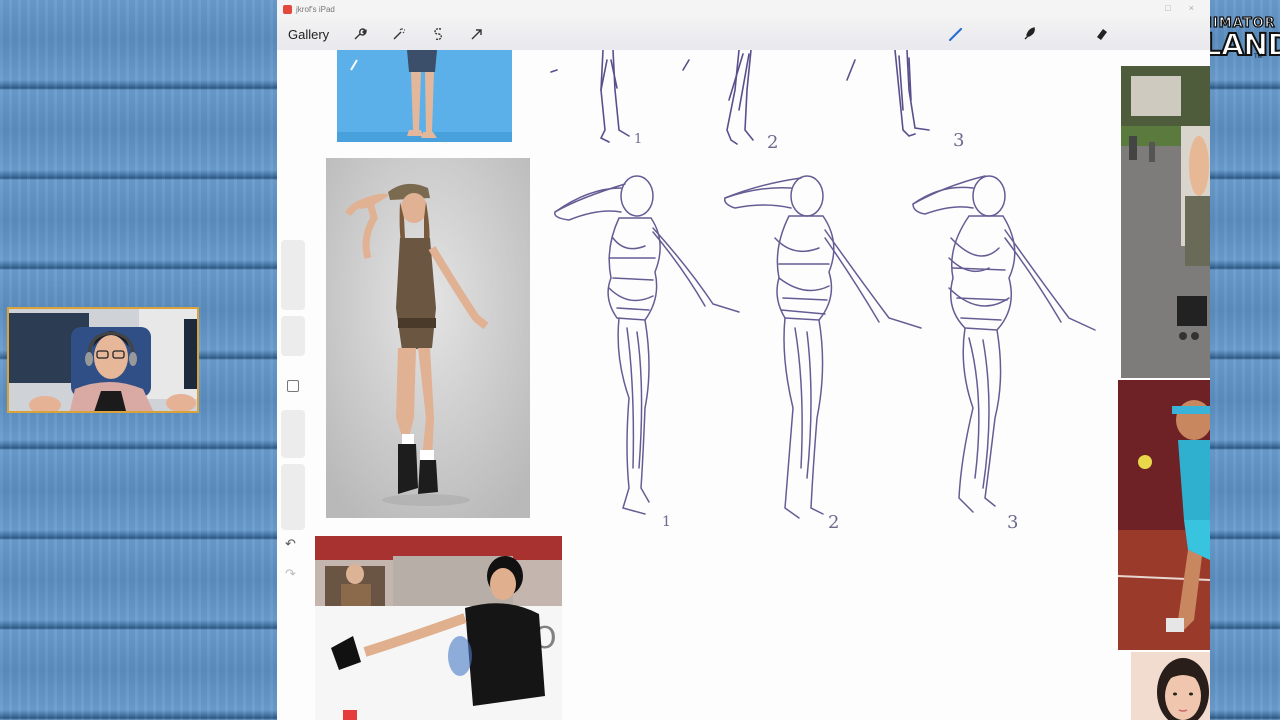  I want to click on reference-photo-woman-pose, so click(428, 338).